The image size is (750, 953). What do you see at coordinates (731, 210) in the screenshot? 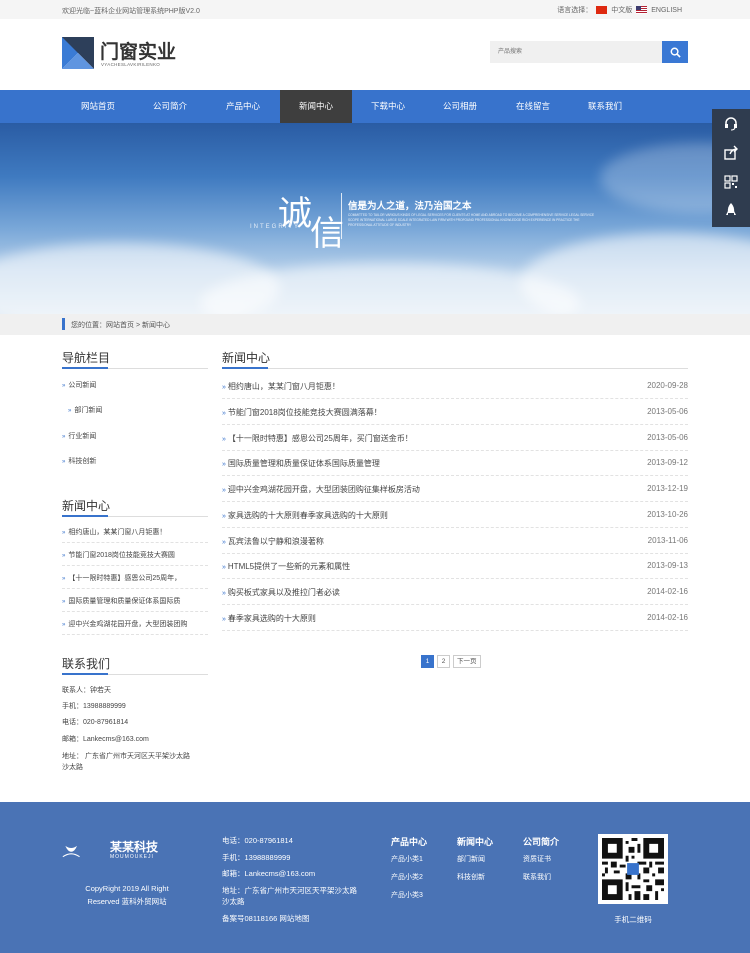
I see `back-to-top-rocket-icon` at bounding box center [731, 210].